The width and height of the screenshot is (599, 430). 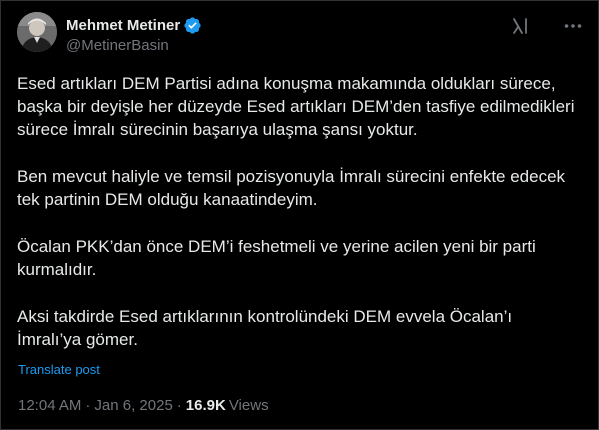 What do you see at coordinates (117, 45) in the screenshot?
I see `author-handle: @MetinerBasin` at bounding box center [117, 45].